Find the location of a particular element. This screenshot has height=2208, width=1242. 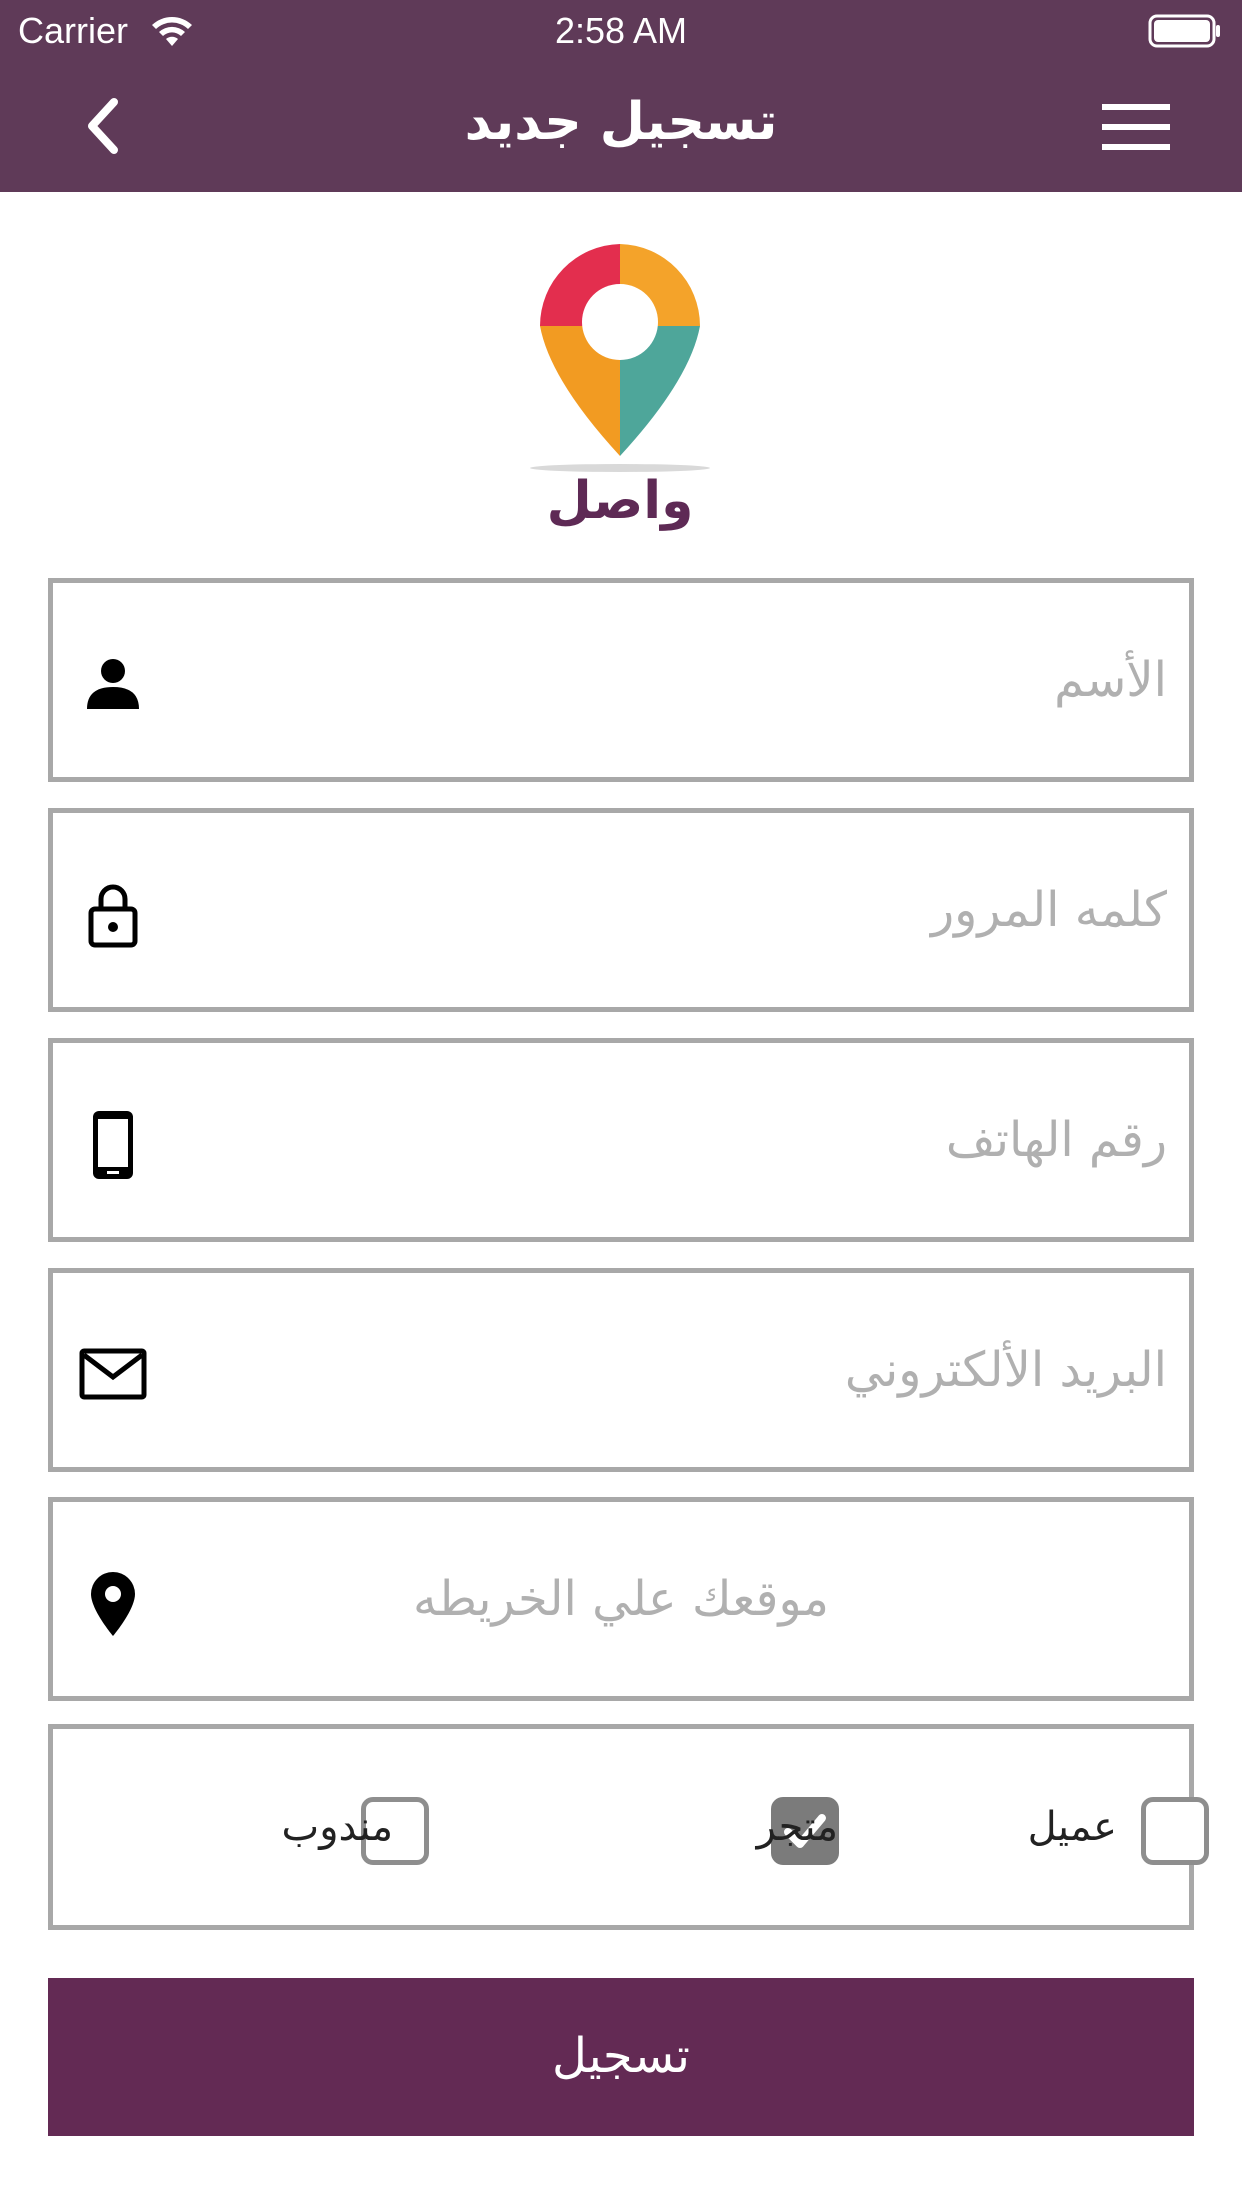

email-placeholder: البريد الألكتروني is located at coordinates (1005, 1370).